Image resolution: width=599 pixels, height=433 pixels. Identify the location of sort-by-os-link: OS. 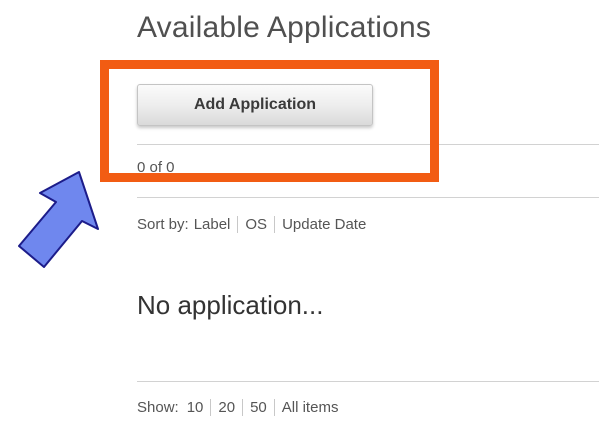
(256, 224).